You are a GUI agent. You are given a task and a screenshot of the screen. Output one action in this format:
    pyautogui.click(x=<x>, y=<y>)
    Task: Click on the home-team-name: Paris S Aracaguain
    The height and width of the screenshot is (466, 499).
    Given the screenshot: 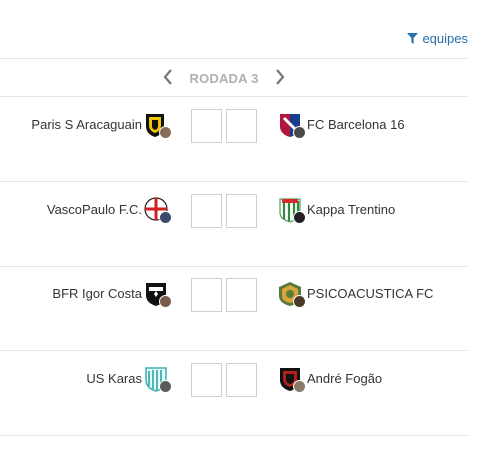 What is the action you would take?
    pyautogui.click(x=86, y=124)
    